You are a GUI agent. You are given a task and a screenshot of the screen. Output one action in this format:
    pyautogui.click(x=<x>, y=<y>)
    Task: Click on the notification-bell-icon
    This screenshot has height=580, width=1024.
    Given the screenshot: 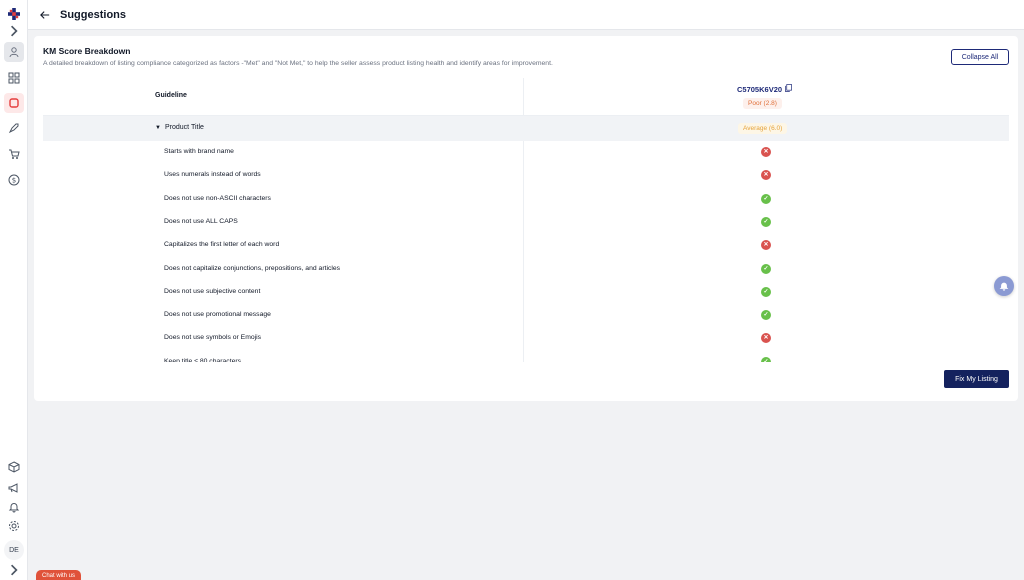 What is the action you would take?
    pyautogui.click(x=1004, y=286)
    